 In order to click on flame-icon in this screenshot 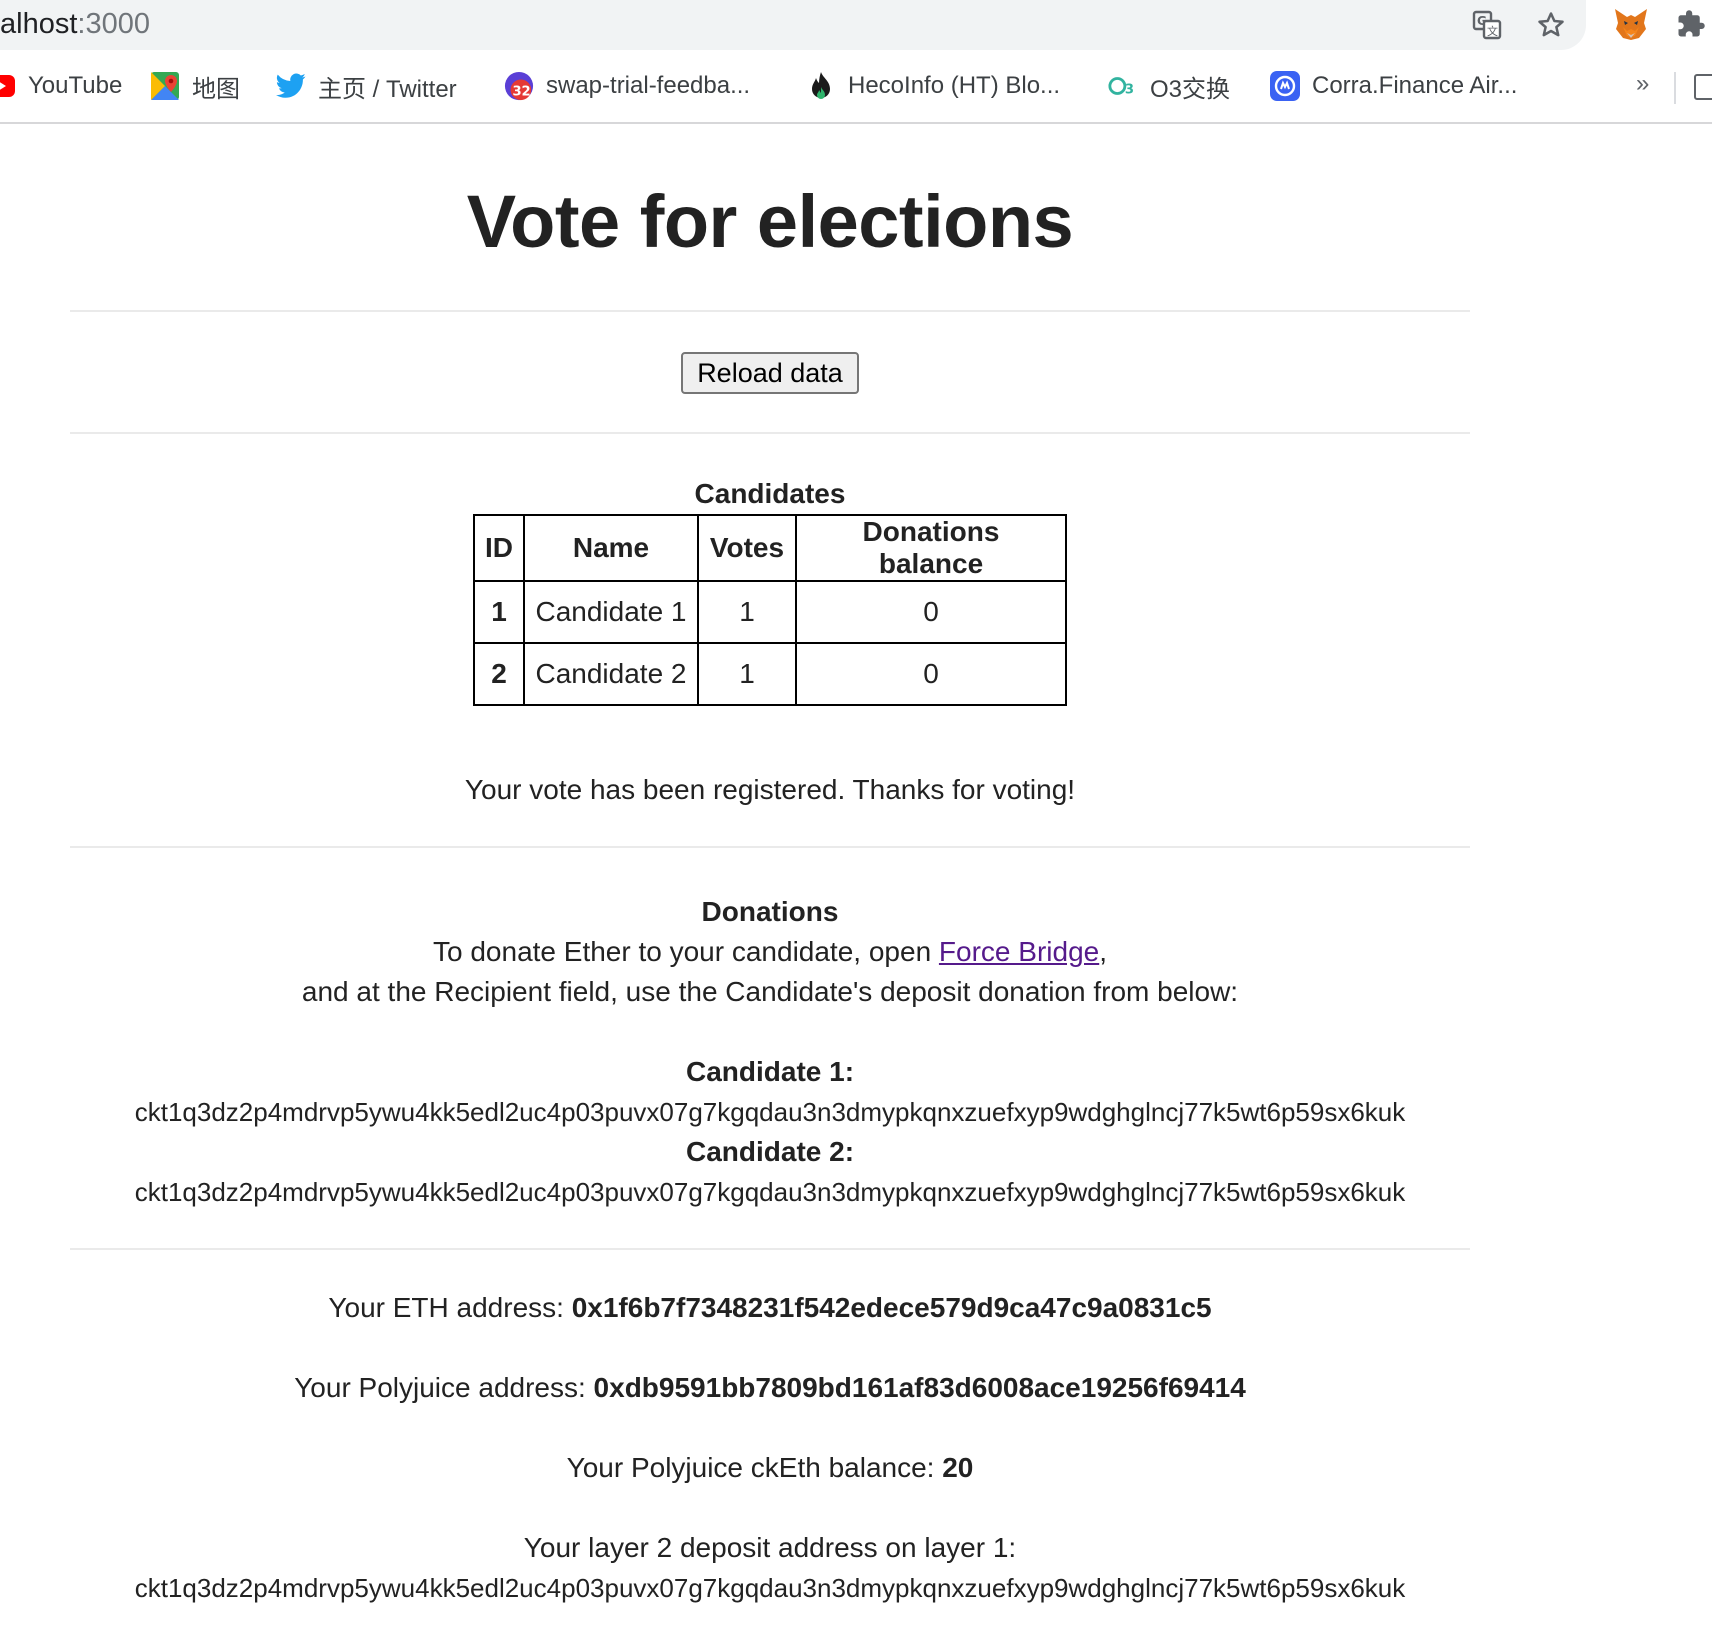, I will do `click(821, 86)`.